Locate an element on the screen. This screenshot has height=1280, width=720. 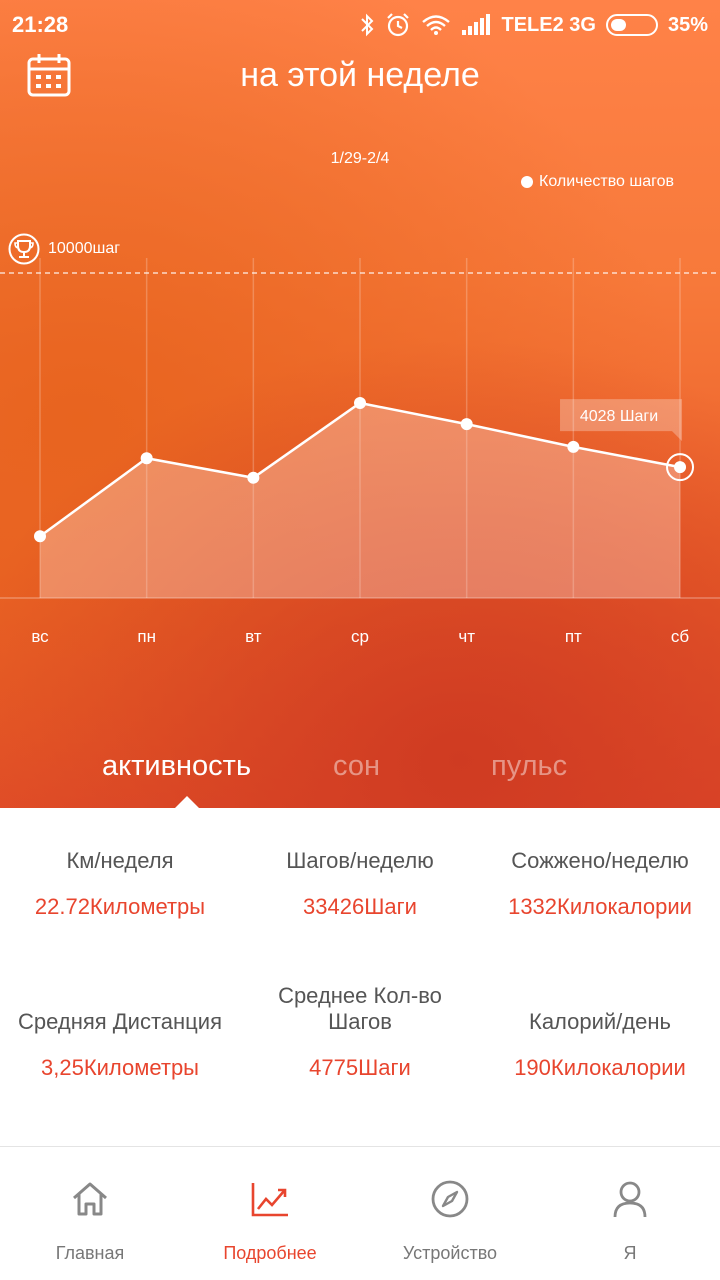
stat-label: Среднее Кол-во Шагов is located at coordinates (360, 1008).